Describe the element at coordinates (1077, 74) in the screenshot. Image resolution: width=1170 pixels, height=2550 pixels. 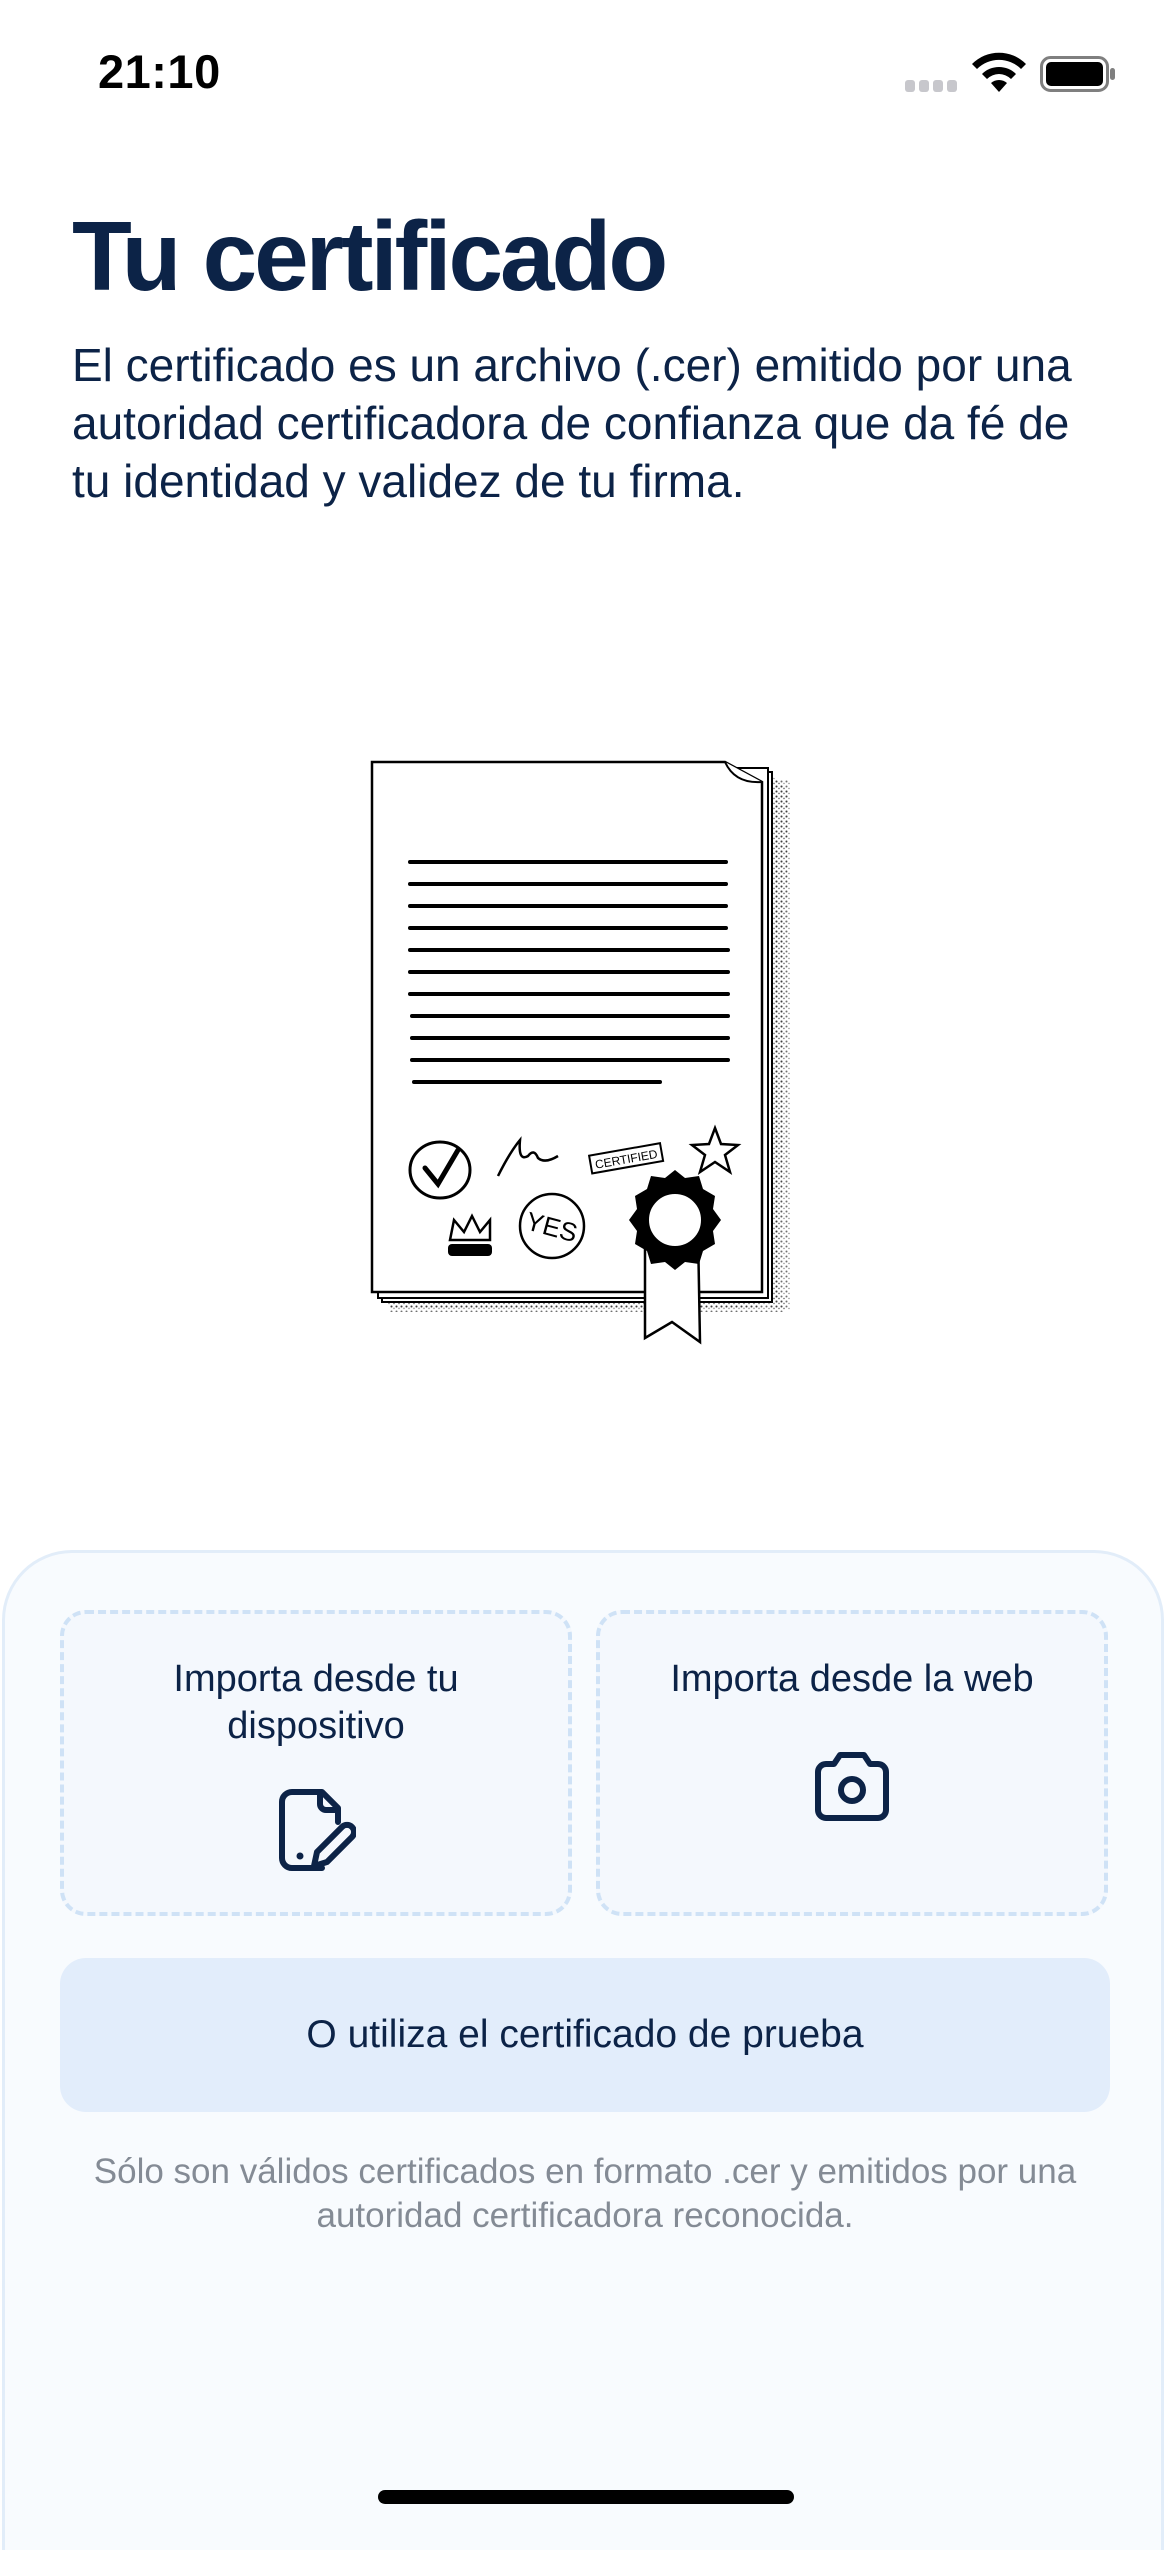
I see `battery-full-icon` at that location.